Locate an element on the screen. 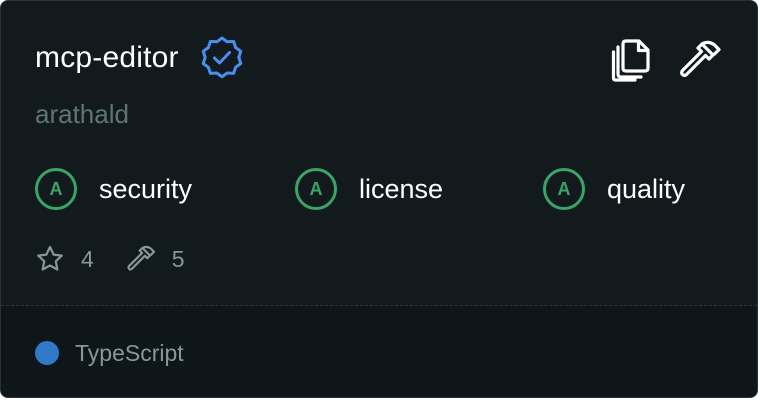 The image size is (760, 400). title-row: mcp-editor is located at coordinates (140, 58).